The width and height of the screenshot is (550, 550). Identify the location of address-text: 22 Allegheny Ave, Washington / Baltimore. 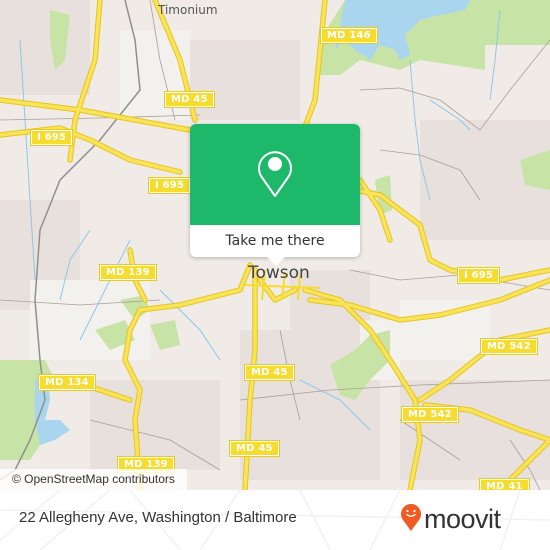
(158, 517).